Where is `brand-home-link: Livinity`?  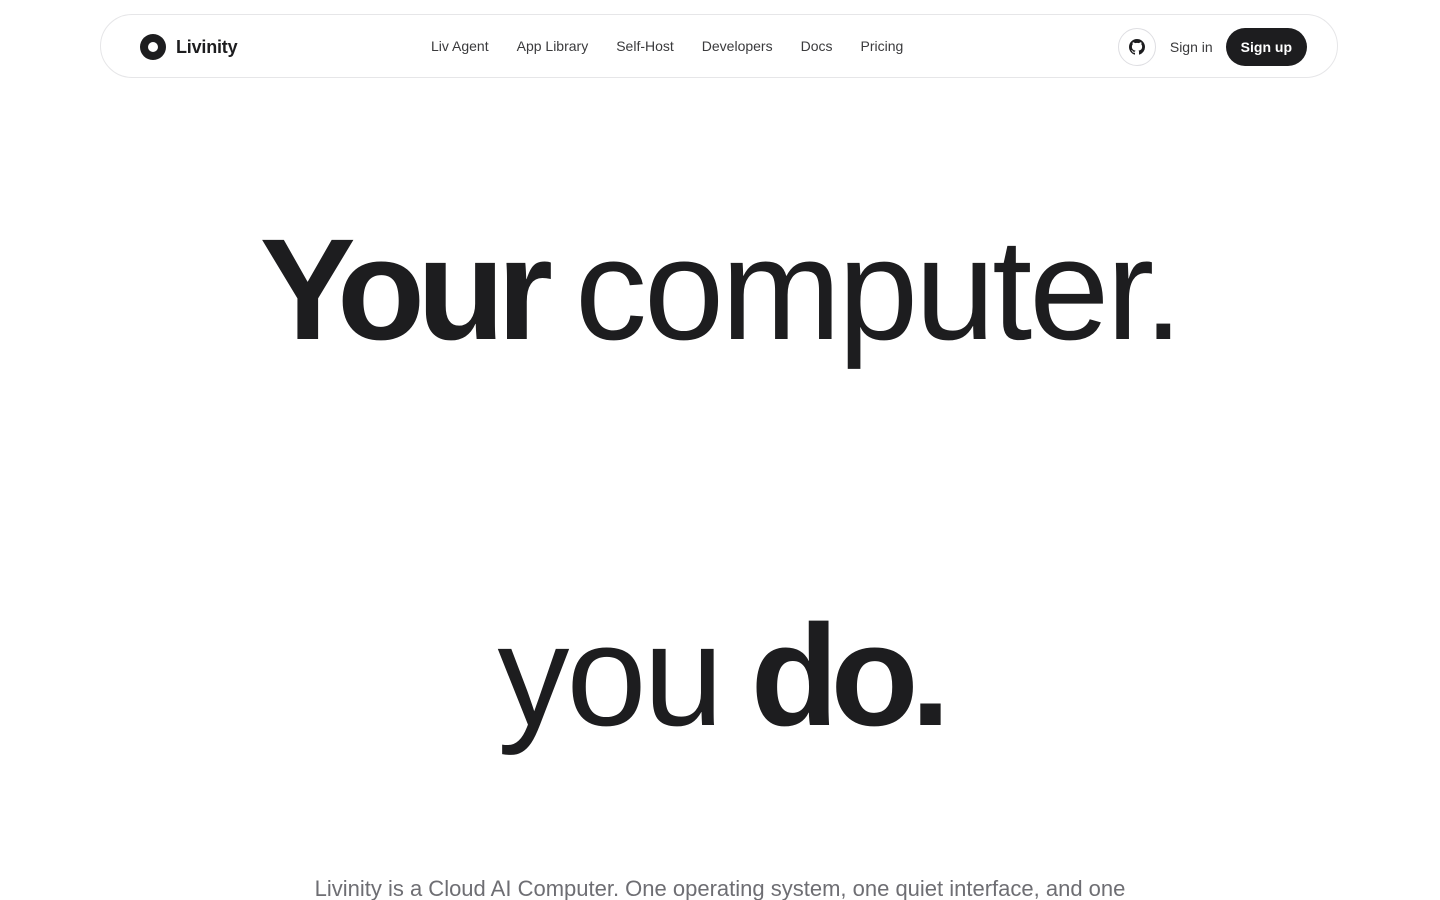 brand-home-link: Livinity is located at coordinates (189, 47).